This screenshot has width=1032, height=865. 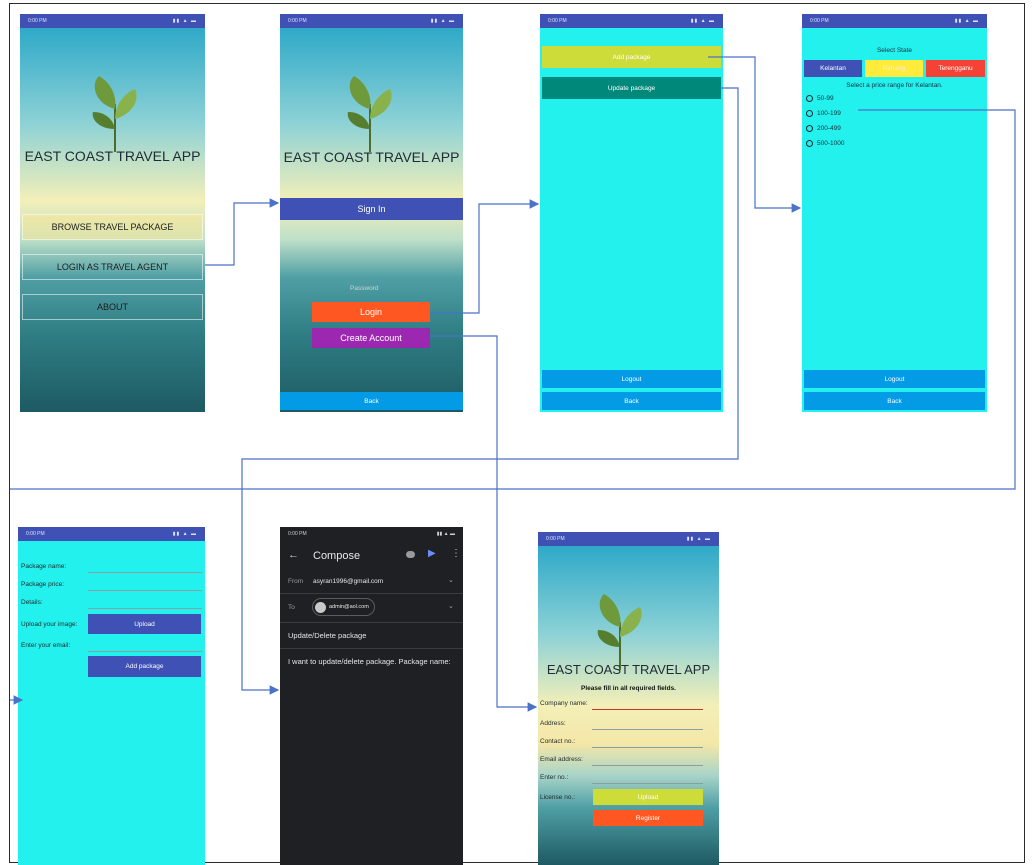 I want to click on arrow-home-to-login, so click(x=242, y=232).